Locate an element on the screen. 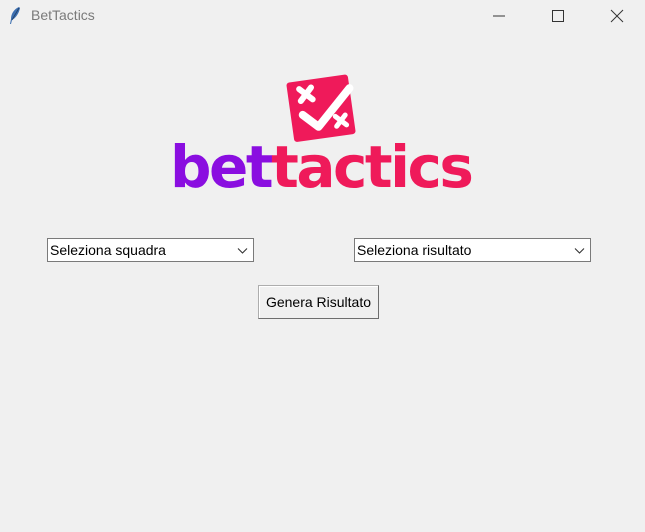  close-icon is located at coordinates (617, 16).